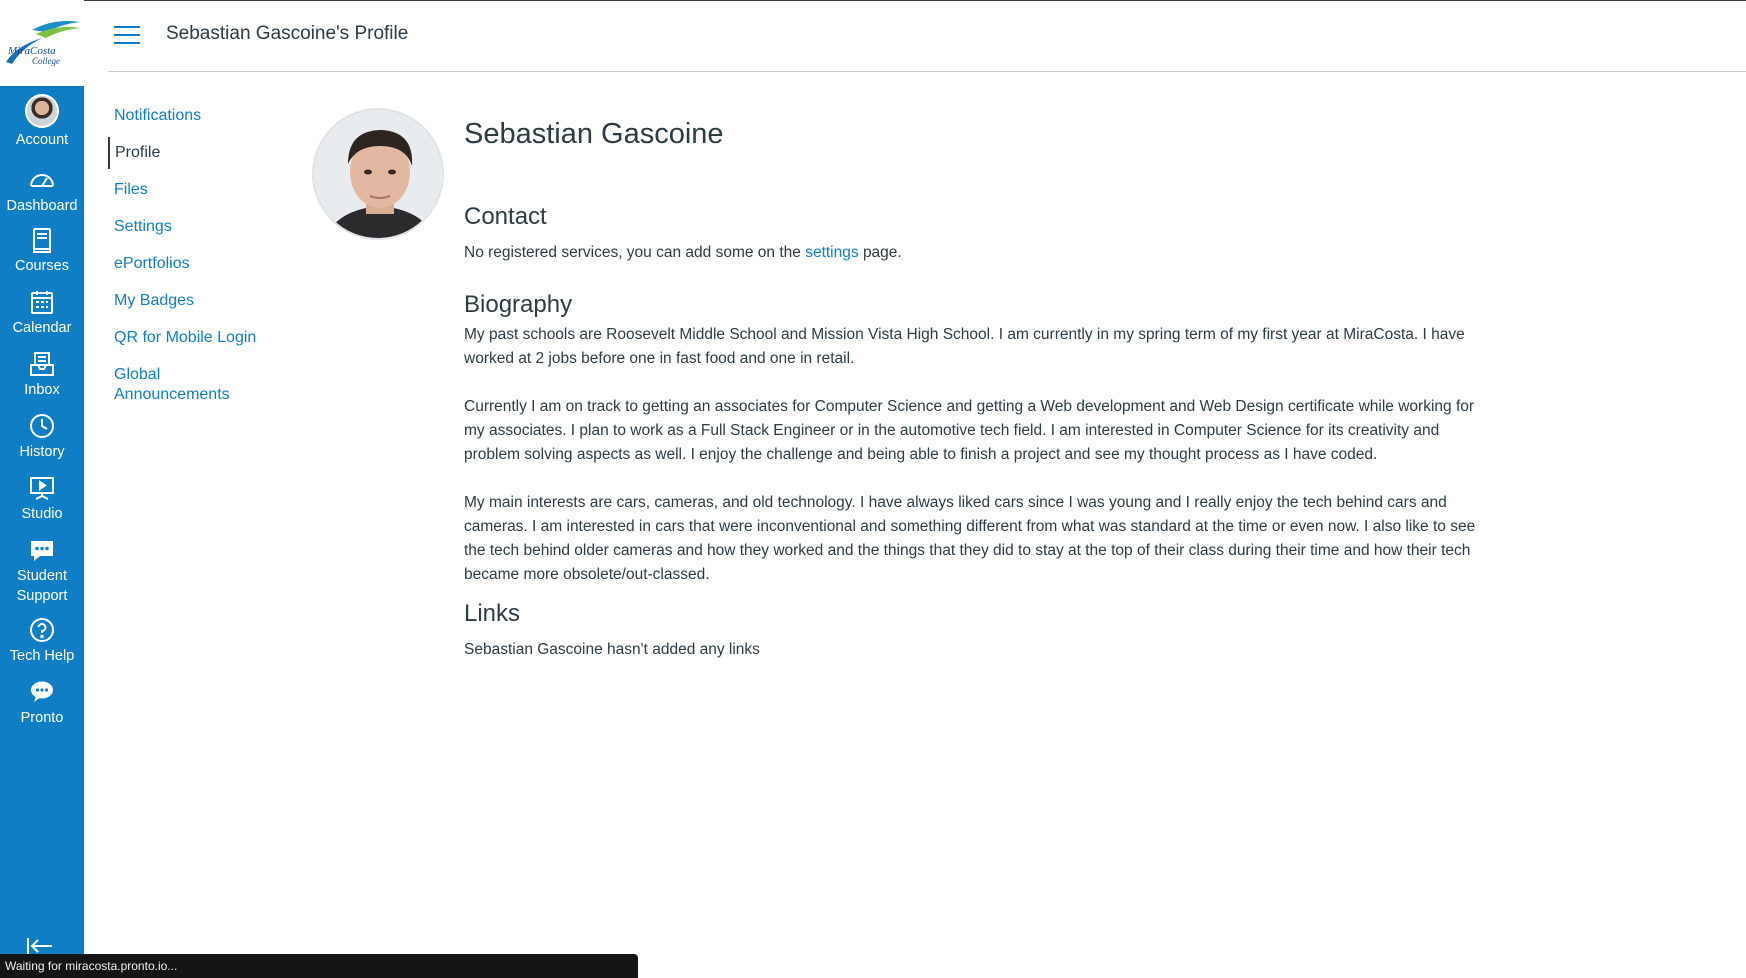 This screenshot has height=978, width=1746. Describe the element at coordinates (208, 338) in the screenshot. I see `section-nav-qr-mobile-login: QR for Mobile Login` at that location.